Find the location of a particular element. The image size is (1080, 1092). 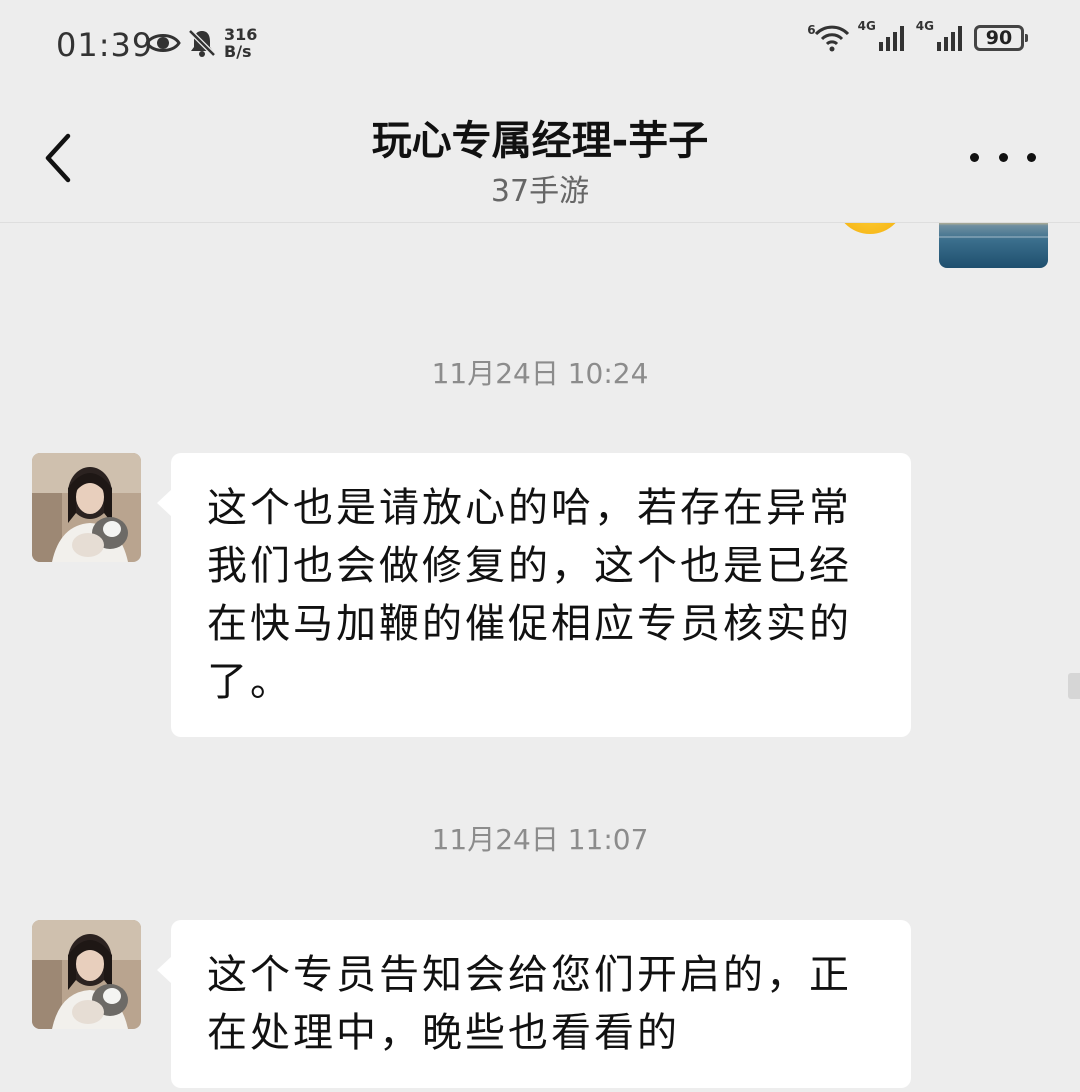

message-text: 这个专员告知会给您们开启的，正在处理中，晚些也看看的 is located at coordinates (529, 1004).